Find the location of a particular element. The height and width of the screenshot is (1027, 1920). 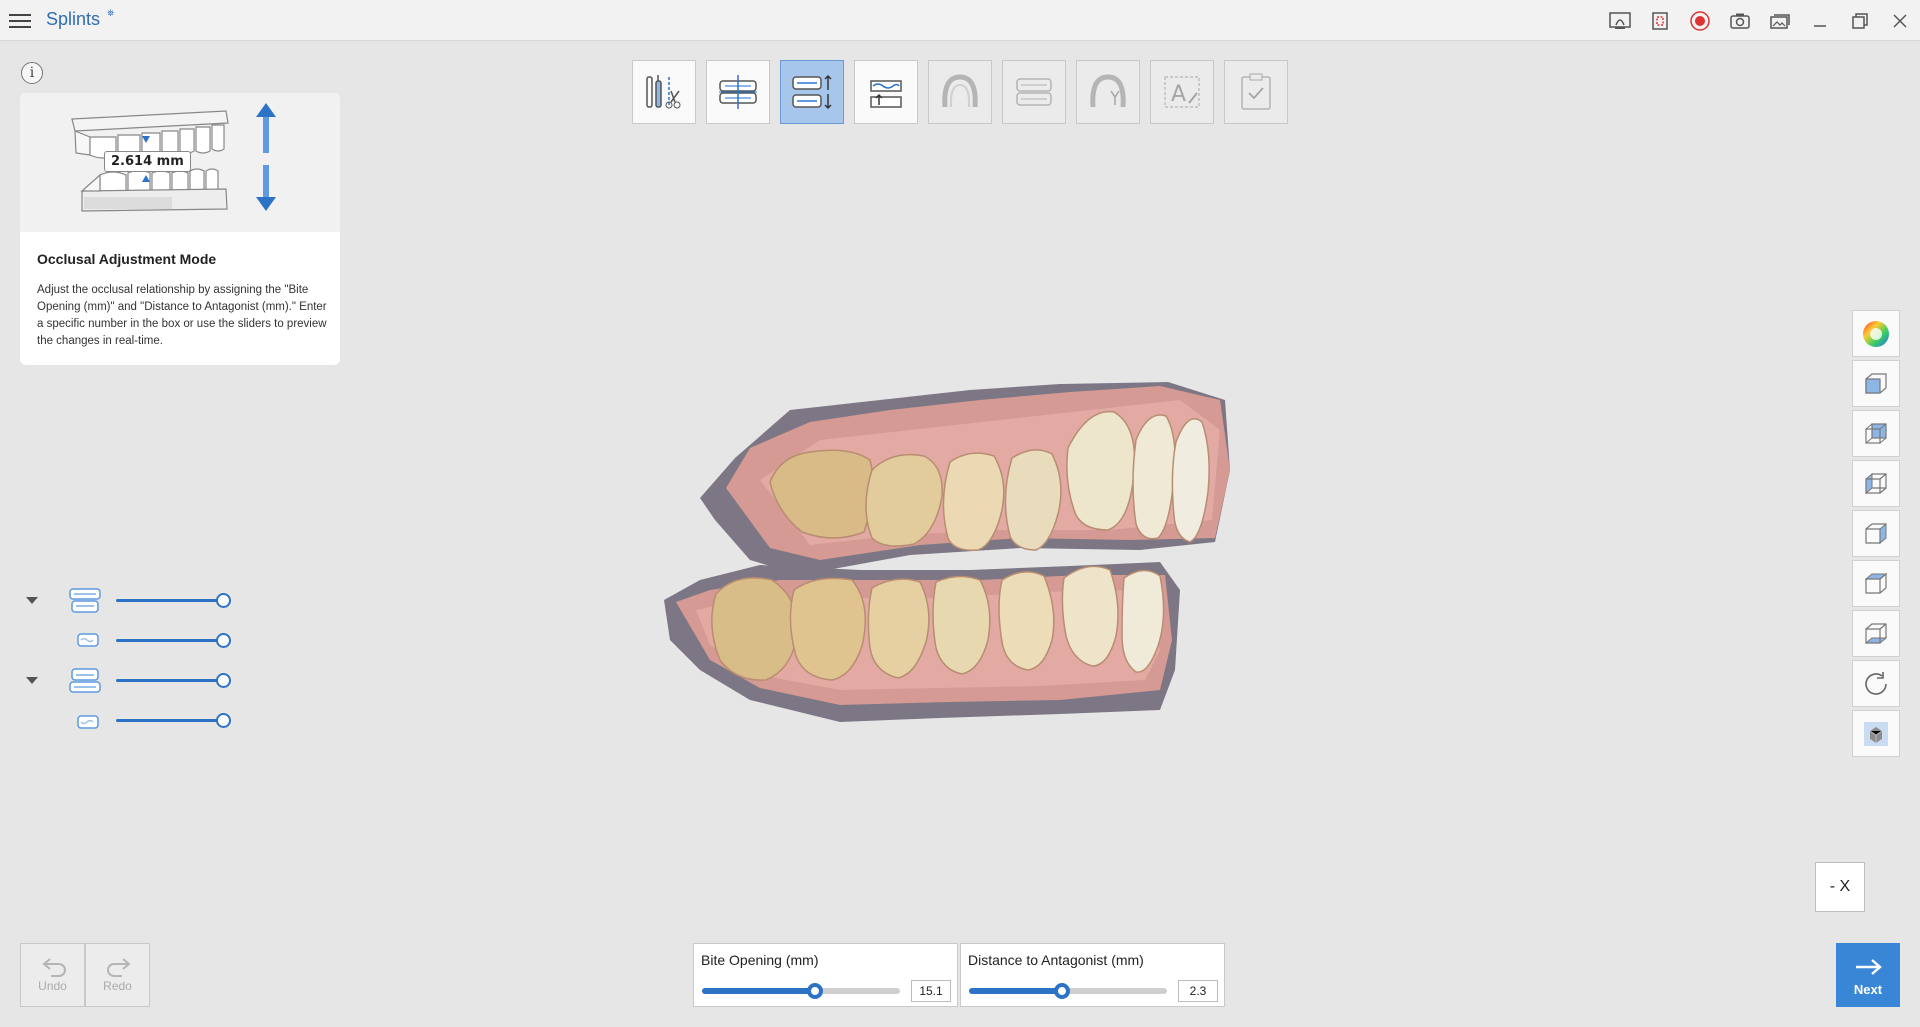

finalize-step is located at coordinates (1108, 92).